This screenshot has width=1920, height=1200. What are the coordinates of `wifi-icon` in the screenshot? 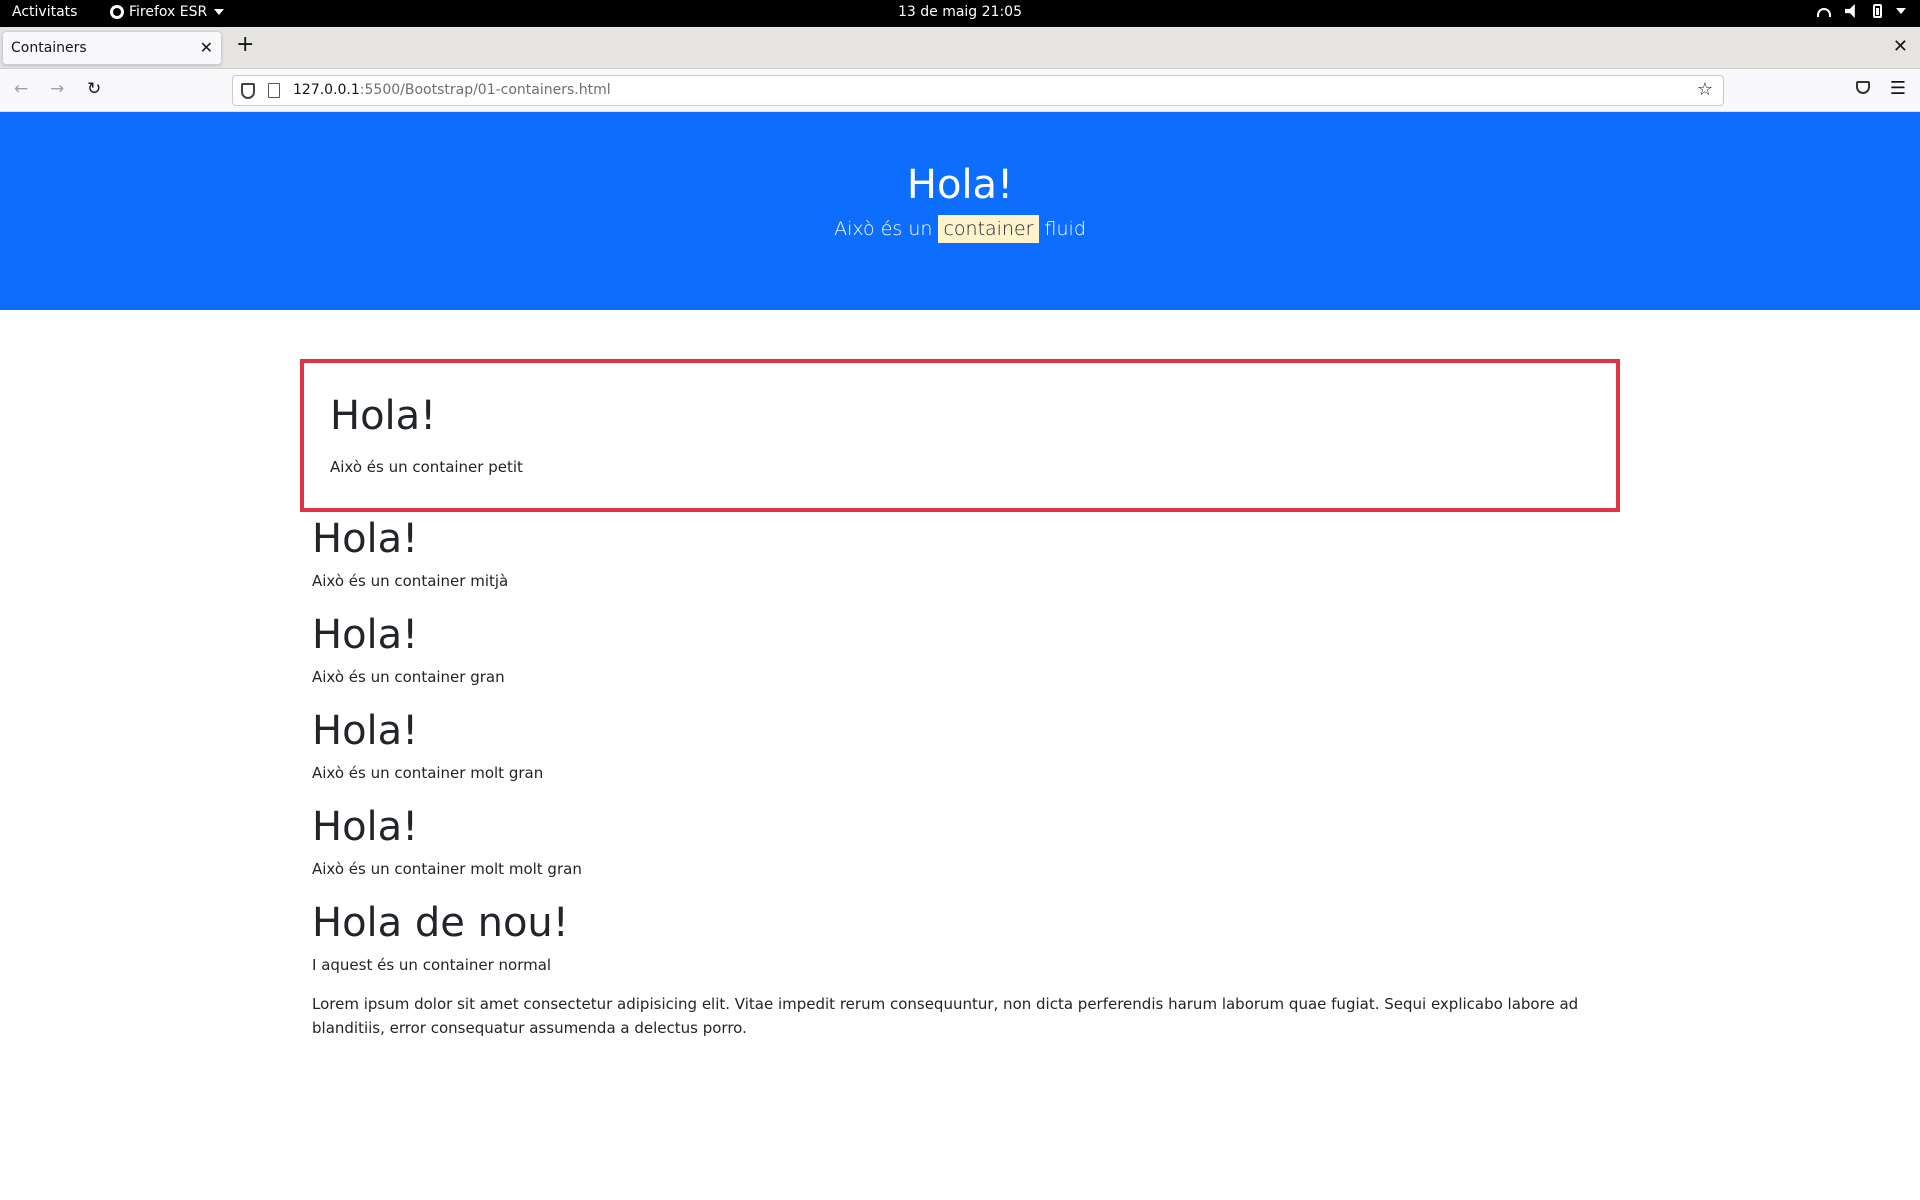 It's located at (1824, 12).